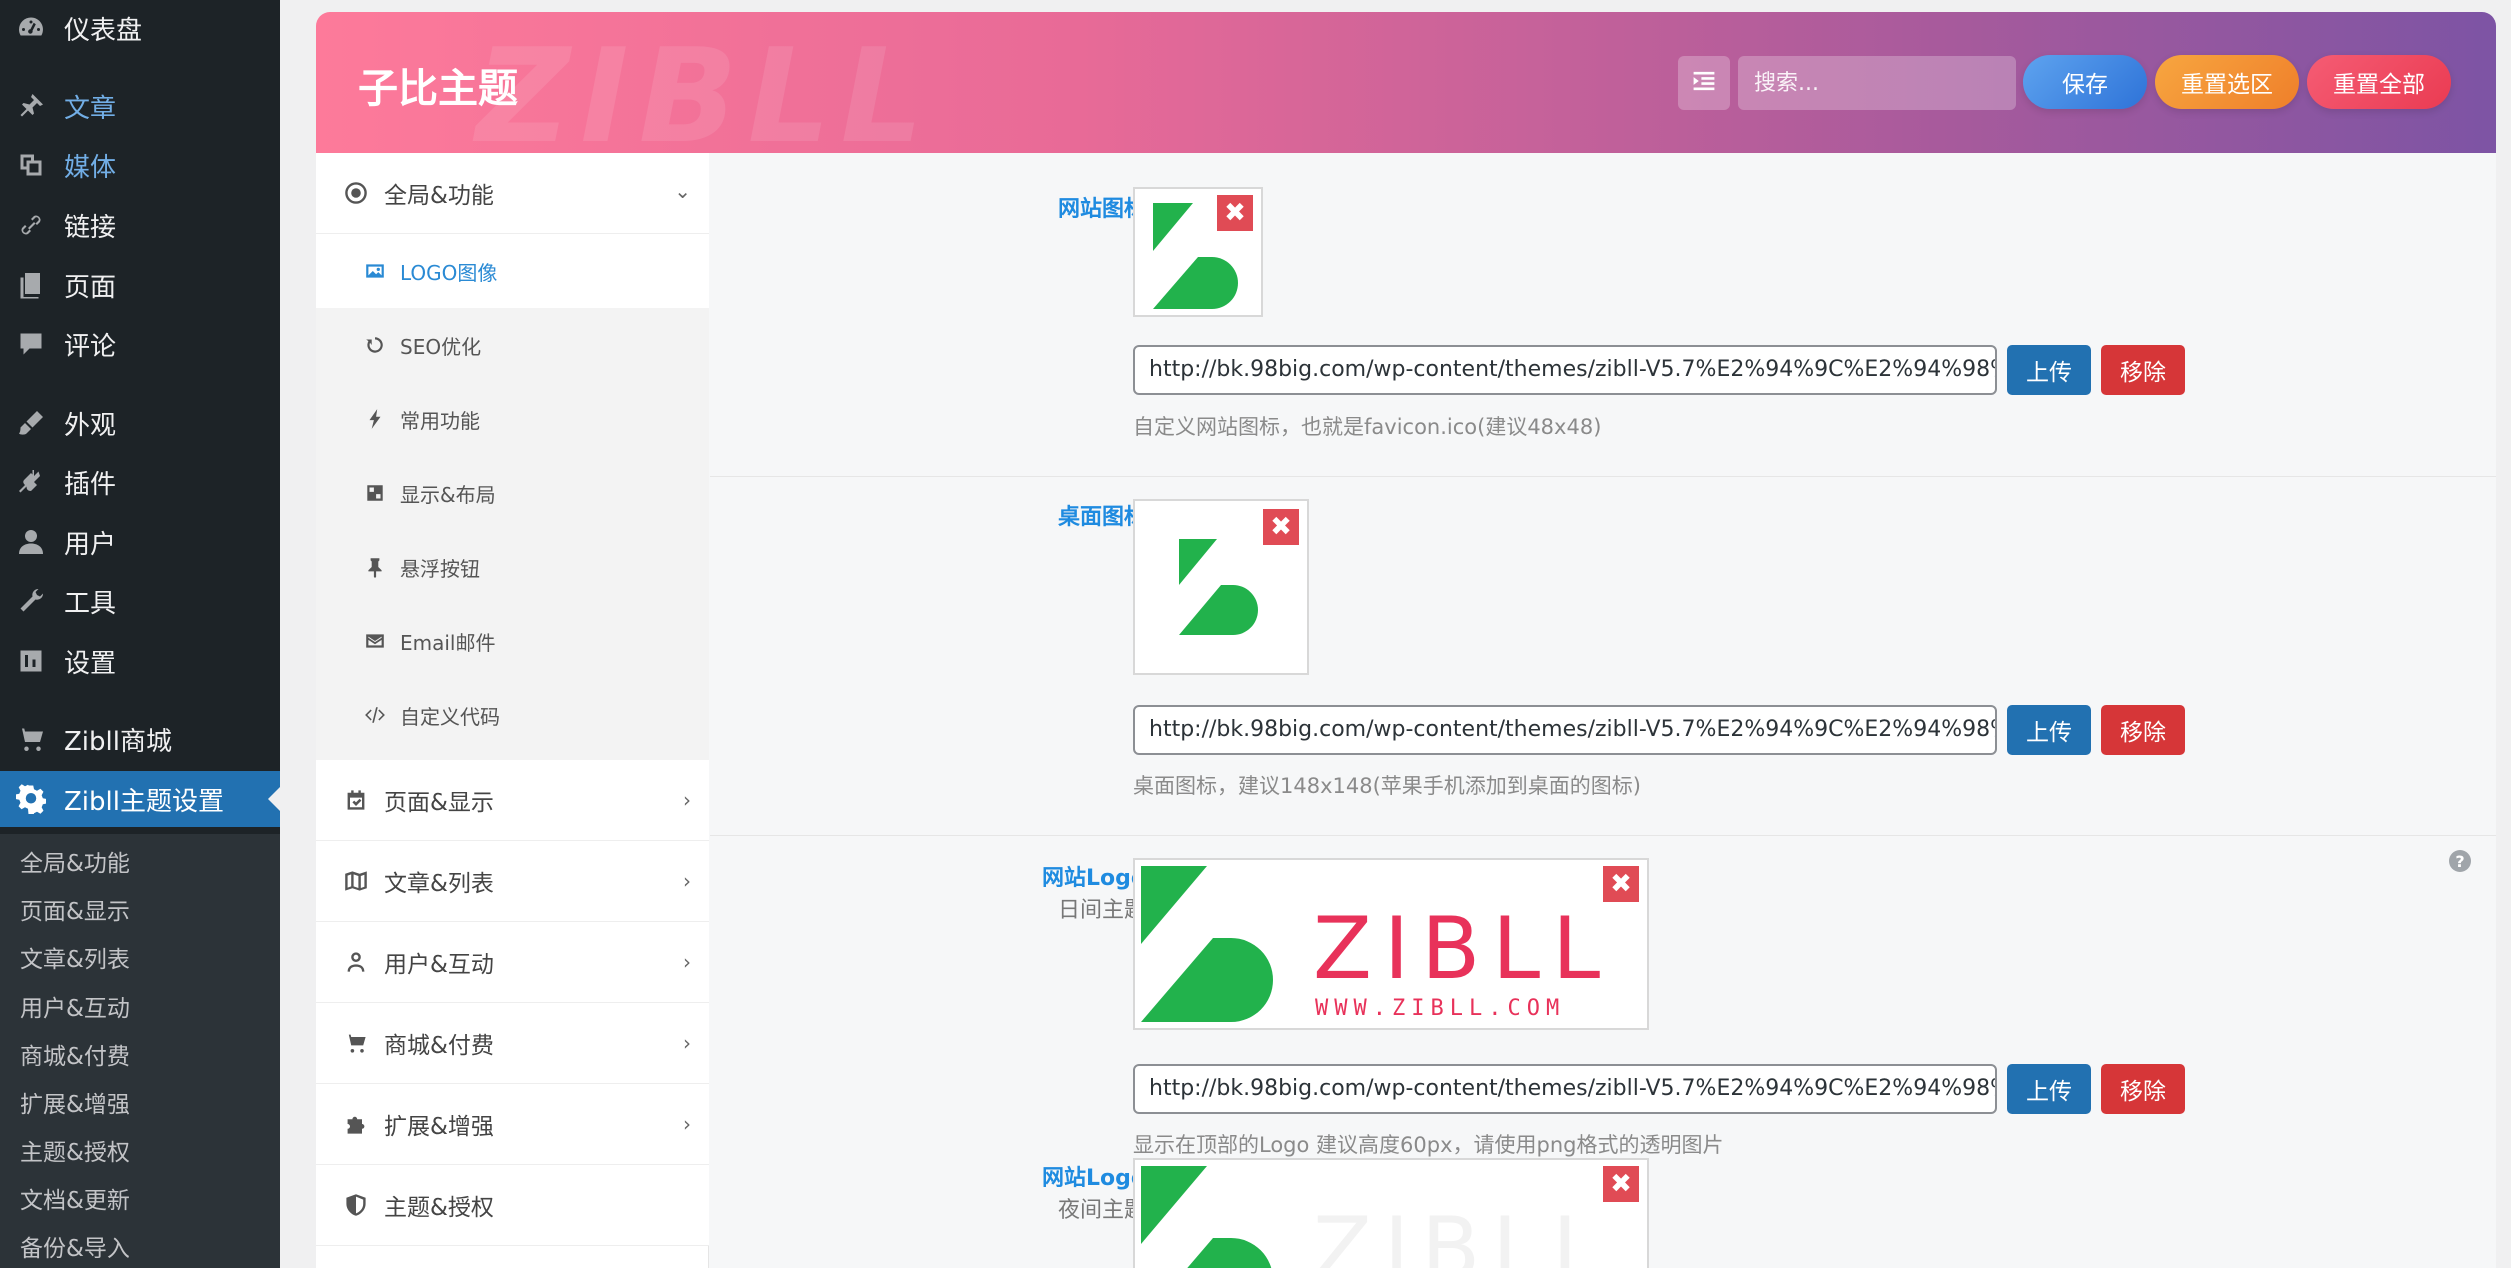  What do you see at coordinates (75, 864) in the screenshot?
I see `submenu-item-global: 全局&功能` at bounding box center [75, 864].